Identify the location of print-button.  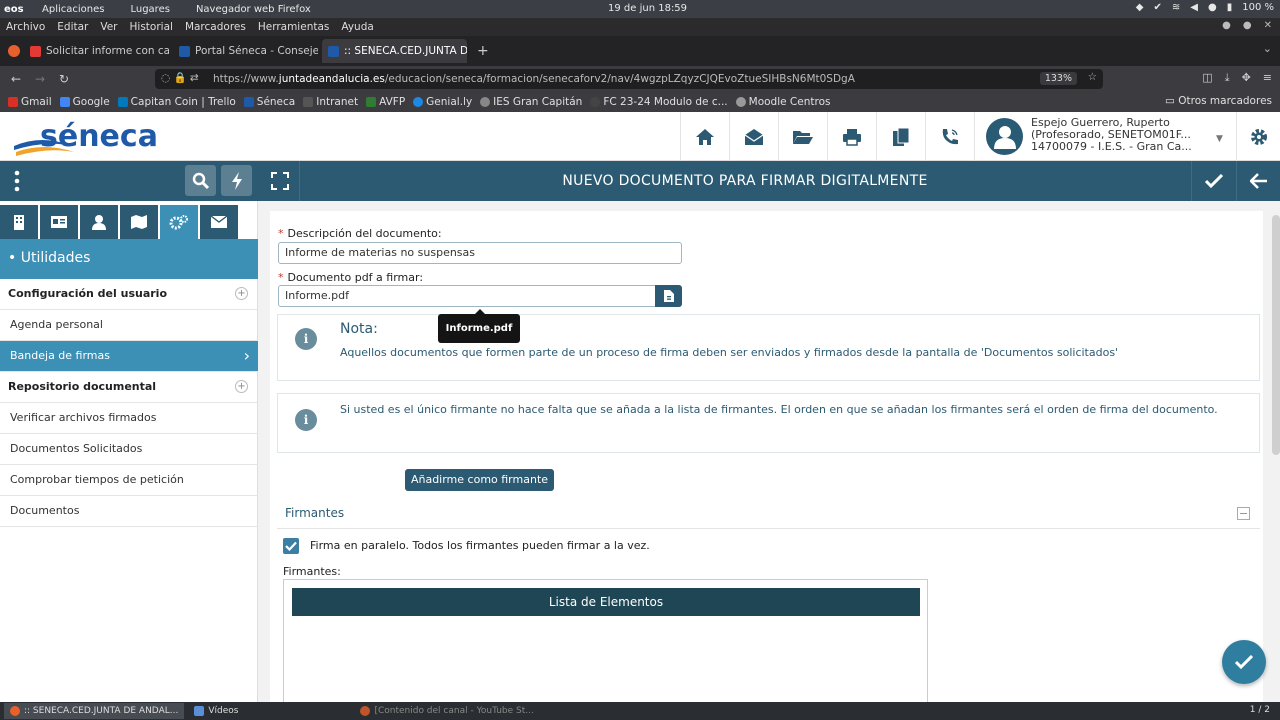
(851, 136).